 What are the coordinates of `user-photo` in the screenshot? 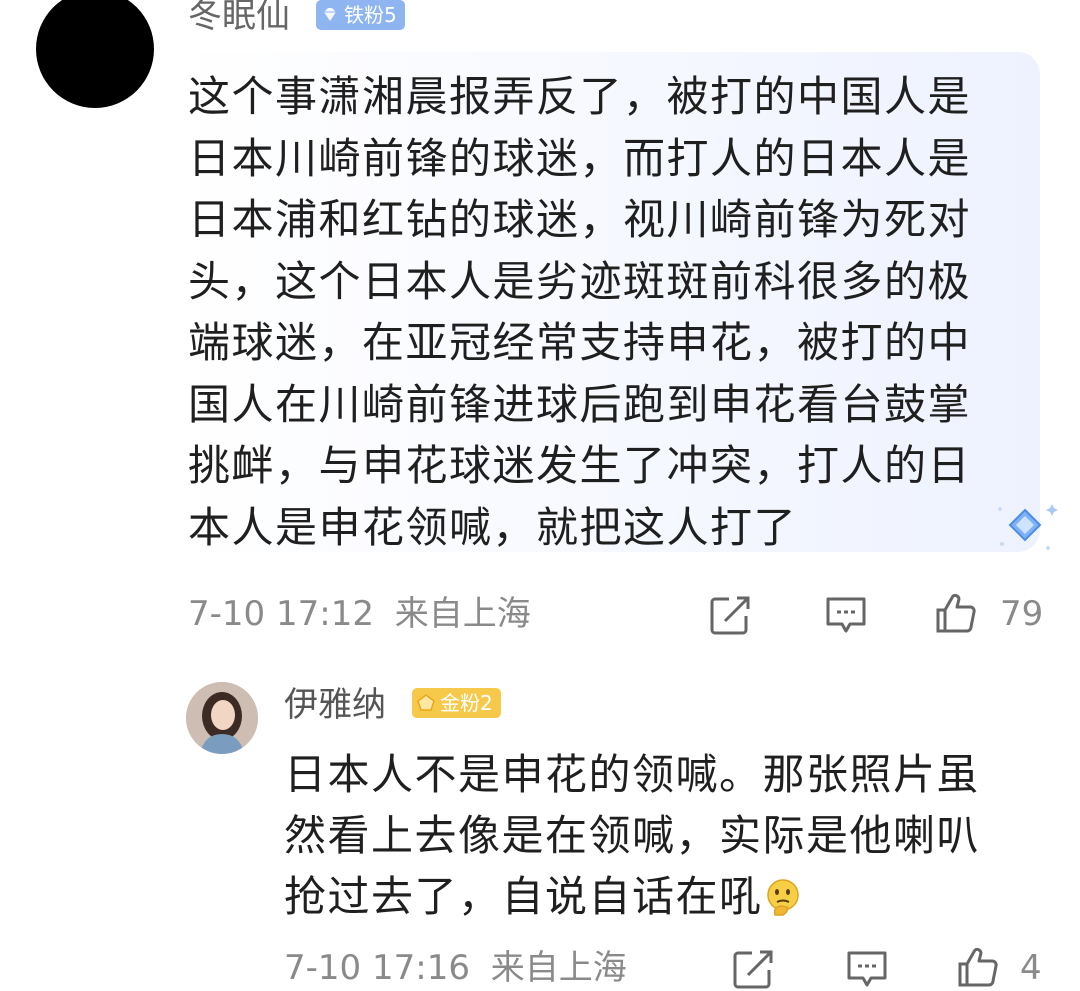 It's located at (222, 718).